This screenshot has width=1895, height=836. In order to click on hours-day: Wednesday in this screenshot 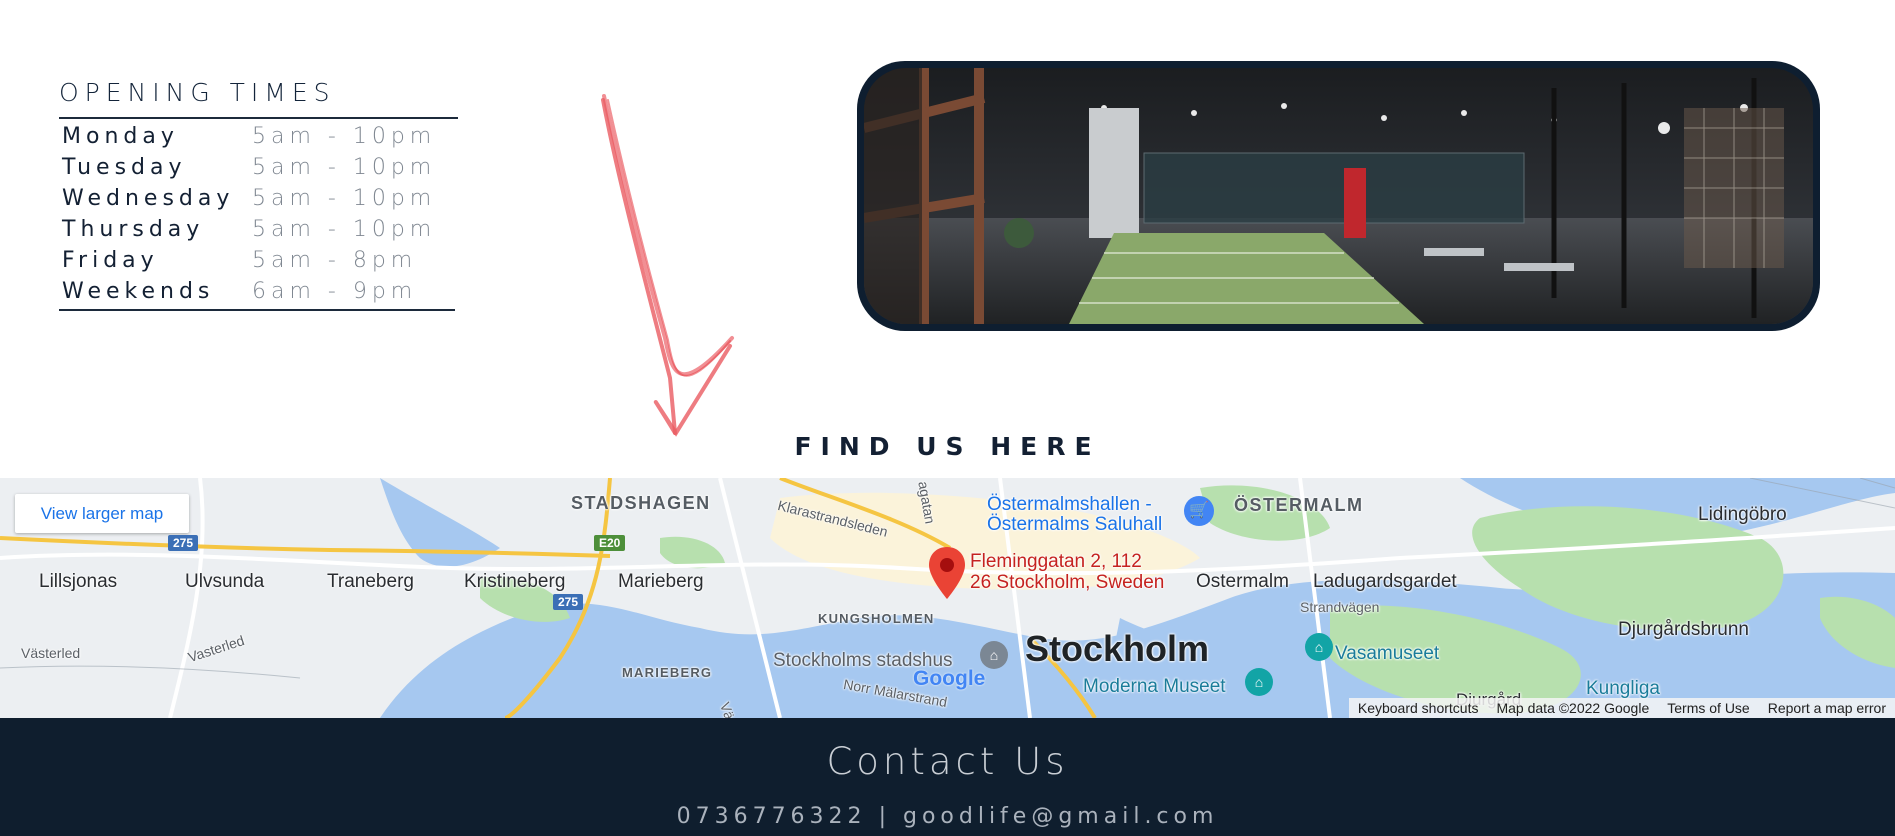, I will do `click(148, 198)`.